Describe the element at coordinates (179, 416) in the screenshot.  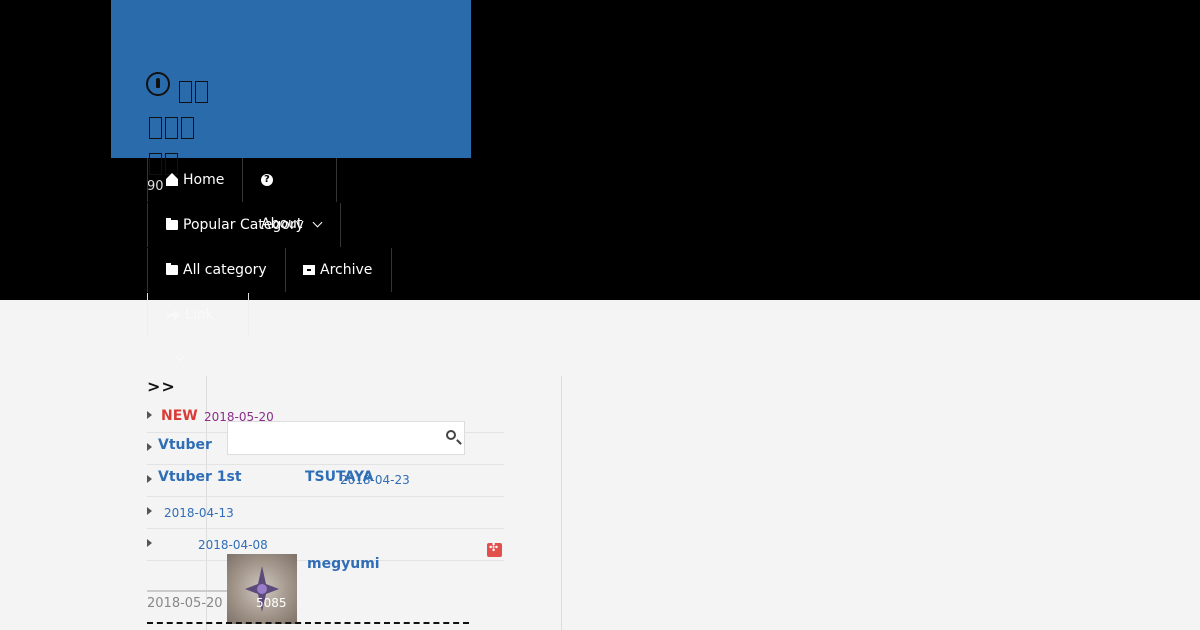
I see `new-badge: NEW` at that location.